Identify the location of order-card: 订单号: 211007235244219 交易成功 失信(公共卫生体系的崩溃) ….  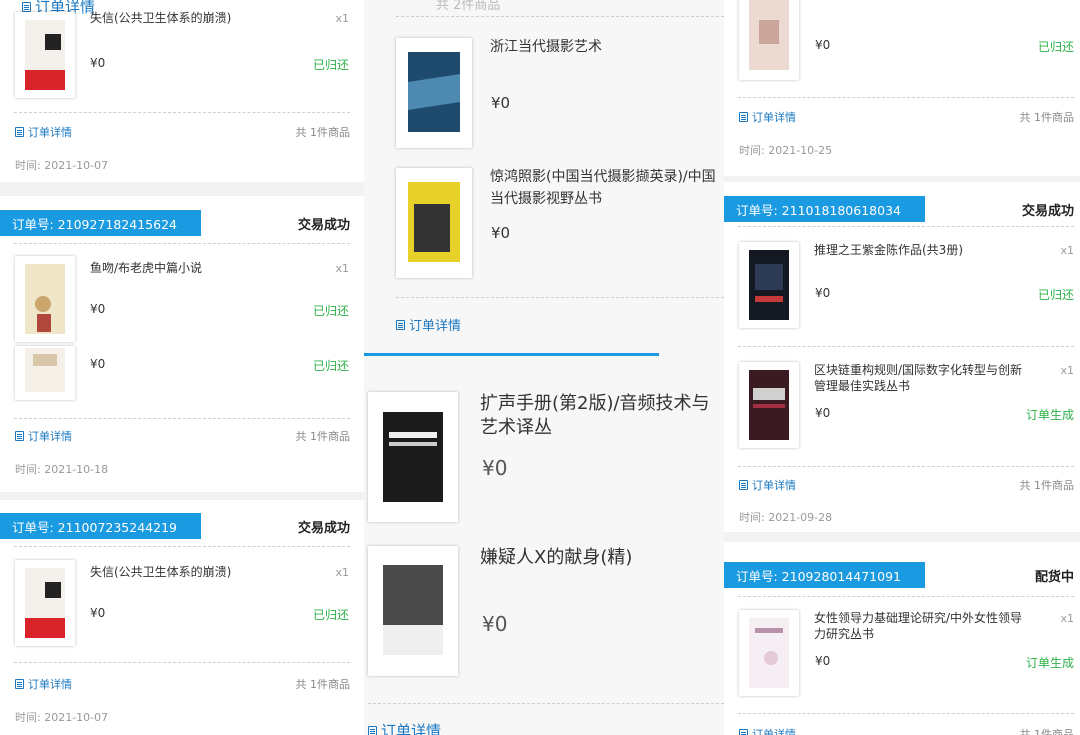
(182, 617).